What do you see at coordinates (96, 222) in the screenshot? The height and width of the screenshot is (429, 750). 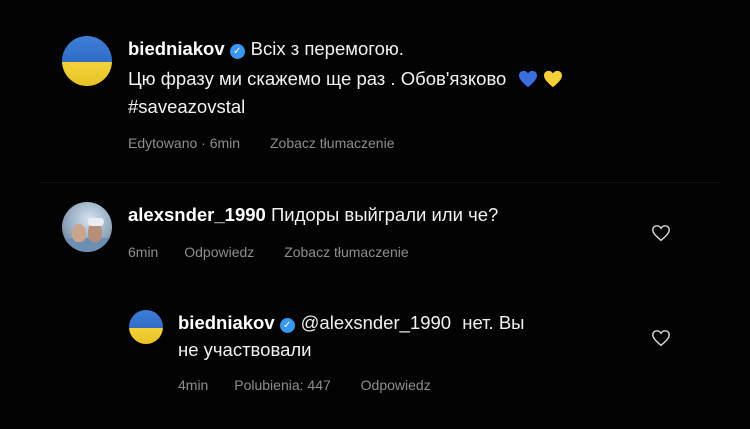 I see `photo-detail` at bounding box center [96, 222].